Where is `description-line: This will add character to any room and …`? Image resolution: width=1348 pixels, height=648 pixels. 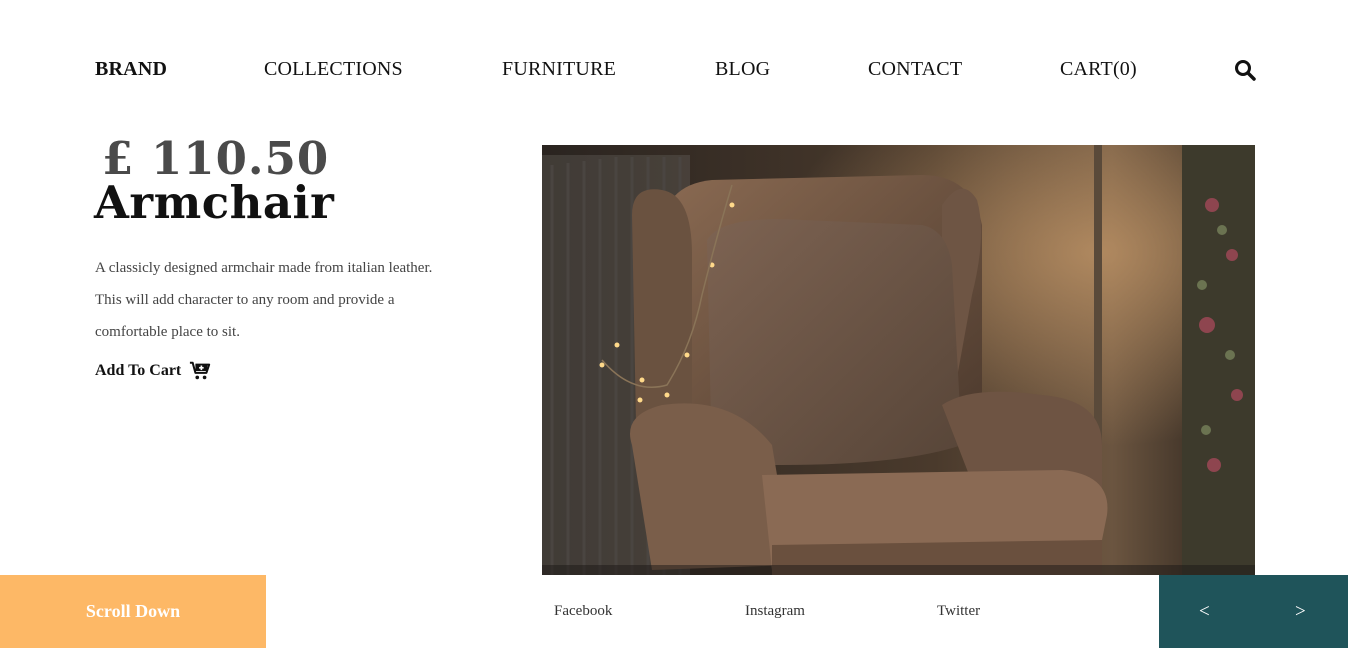 description-line: This will add character to any room and … is located at coordinates (245, 300).